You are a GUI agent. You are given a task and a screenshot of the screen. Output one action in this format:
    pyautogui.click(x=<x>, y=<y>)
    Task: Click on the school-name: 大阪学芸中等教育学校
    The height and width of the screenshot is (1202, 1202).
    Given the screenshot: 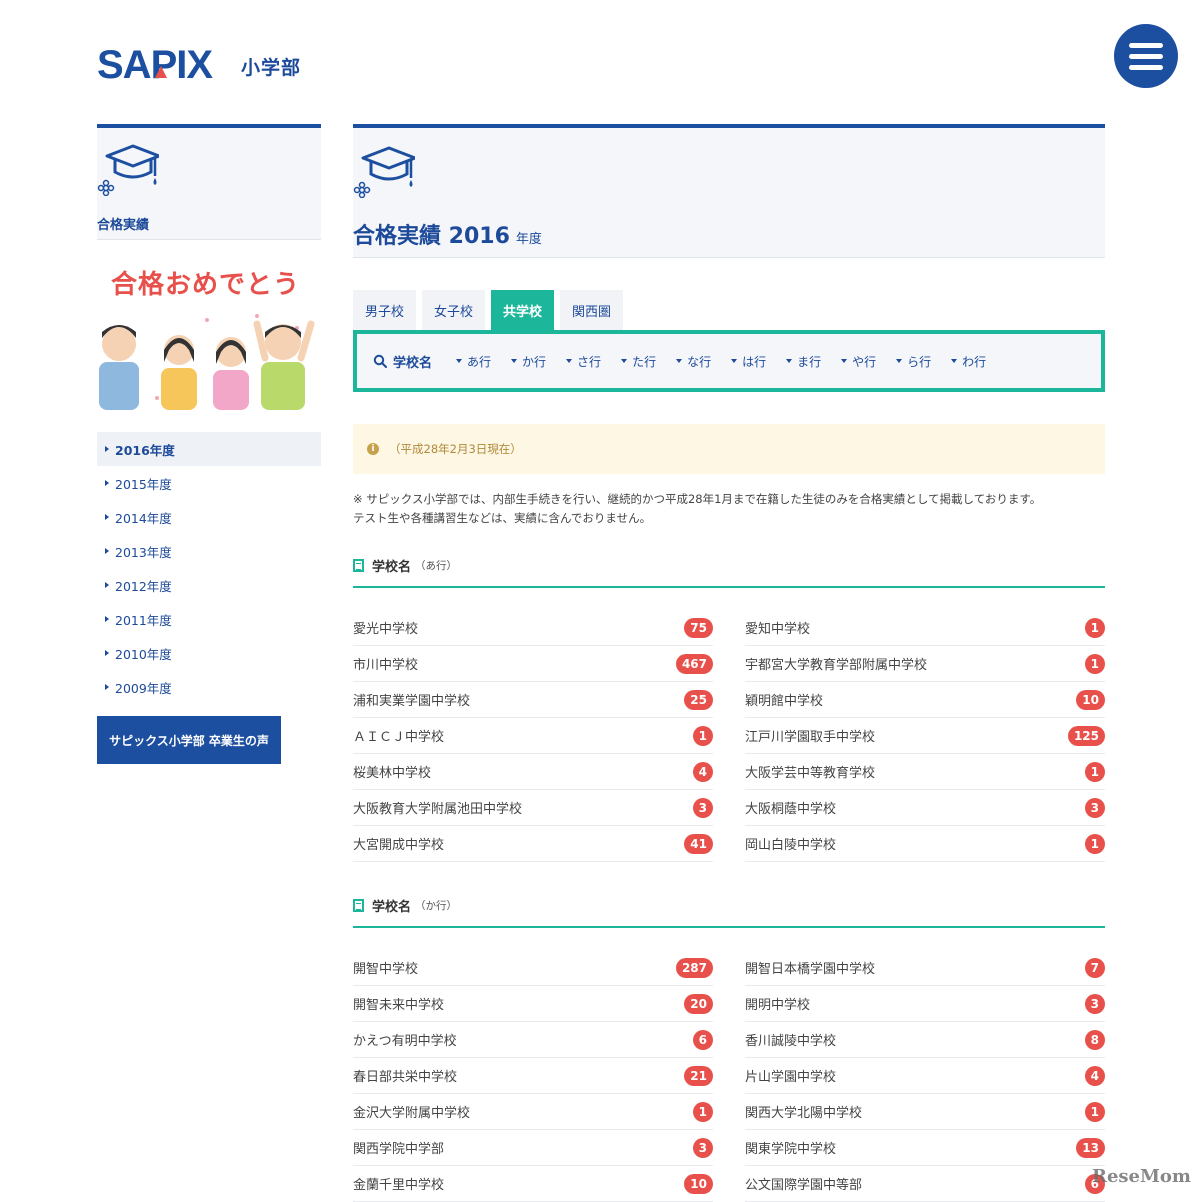 What is the action you would take?
    pyautogui.click(x=810, y=773)
    